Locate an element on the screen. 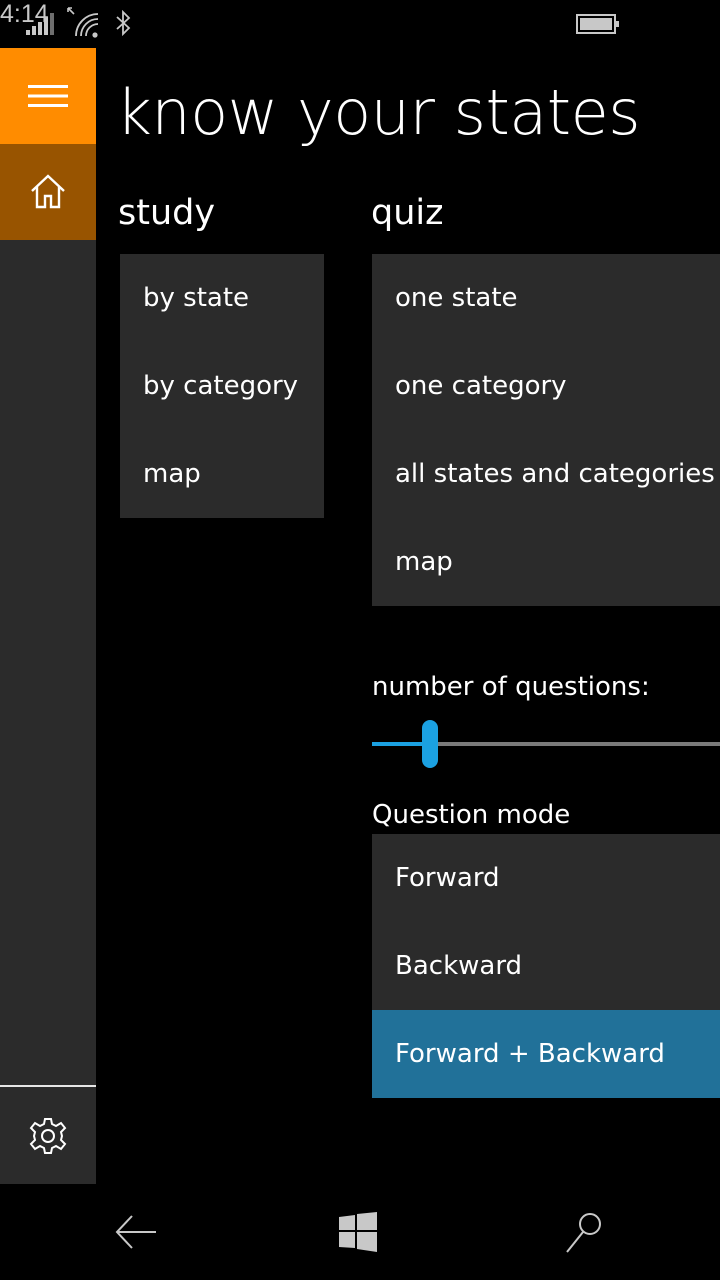  bluetooth-icon is located at coordinates (123, 23).